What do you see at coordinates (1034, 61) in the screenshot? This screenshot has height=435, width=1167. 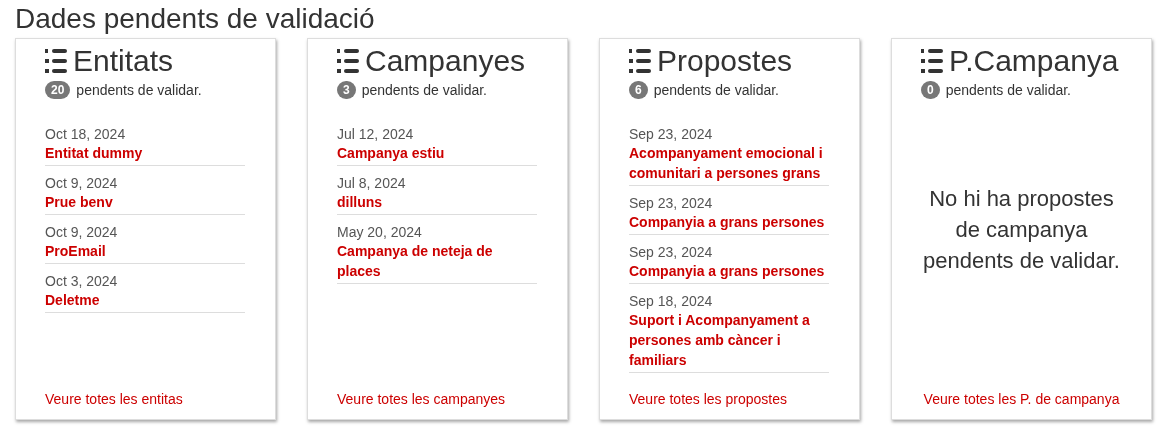 I see `card-title: P.Campanya` at bounding box center [1034, 61].